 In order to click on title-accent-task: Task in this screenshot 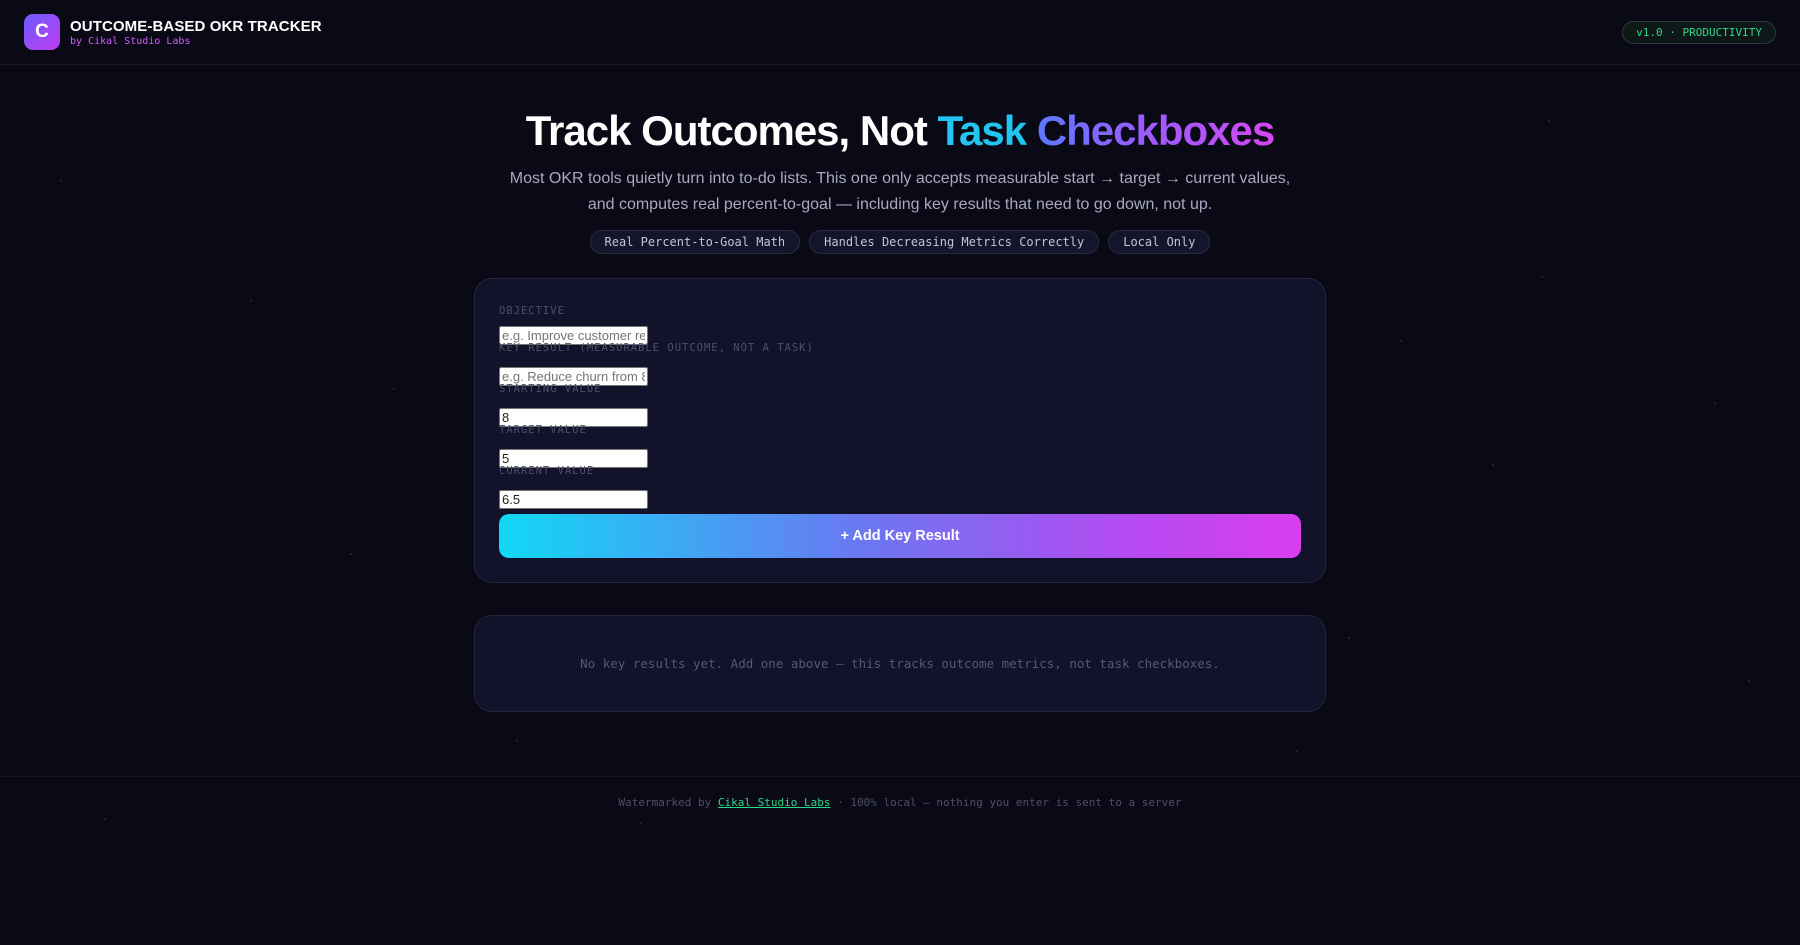, I will do `click(982, 130)`.